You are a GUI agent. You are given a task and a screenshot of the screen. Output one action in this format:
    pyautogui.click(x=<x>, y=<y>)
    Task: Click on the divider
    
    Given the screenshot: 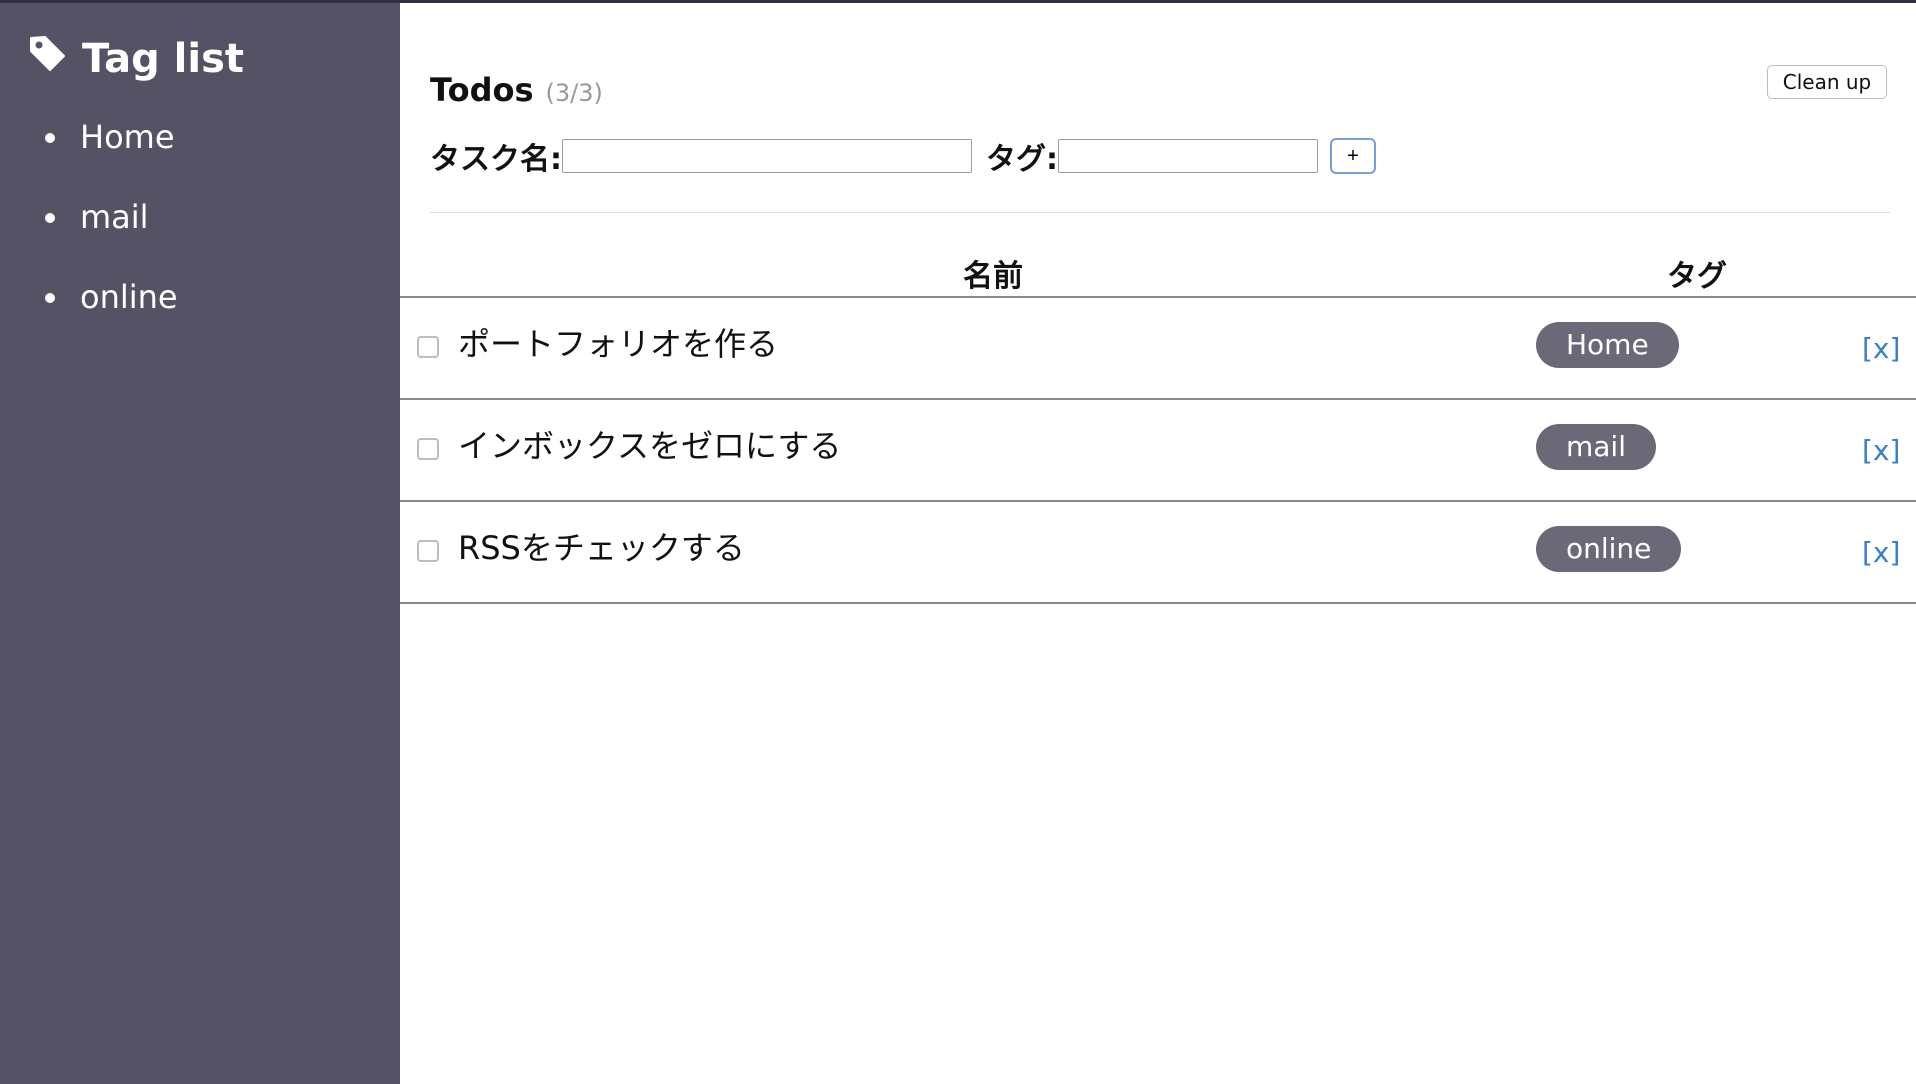 What is the action you would take?
    pyautogui.click(x=1160, y=212)
    